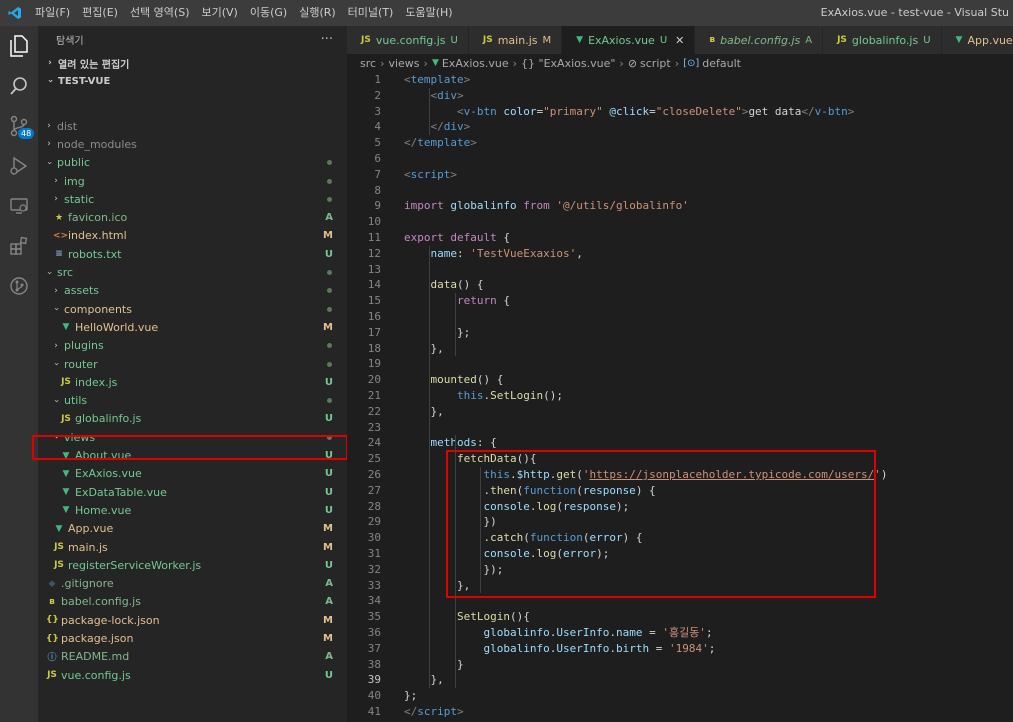  Describe the element at coordinates (885, 40) in the screenshot. I see `tab-label: globalinfo.js` at that location.